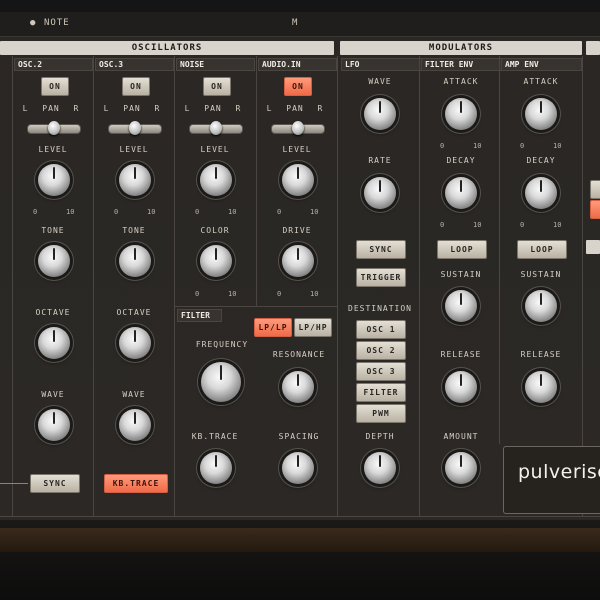 Image resolution: width=600 pixels, height=600 pixels. What do you see at coordinates (222, 344) in the screenshot?
I see `frequency-label: FREQUENCY` at bounding box center [222, 344].